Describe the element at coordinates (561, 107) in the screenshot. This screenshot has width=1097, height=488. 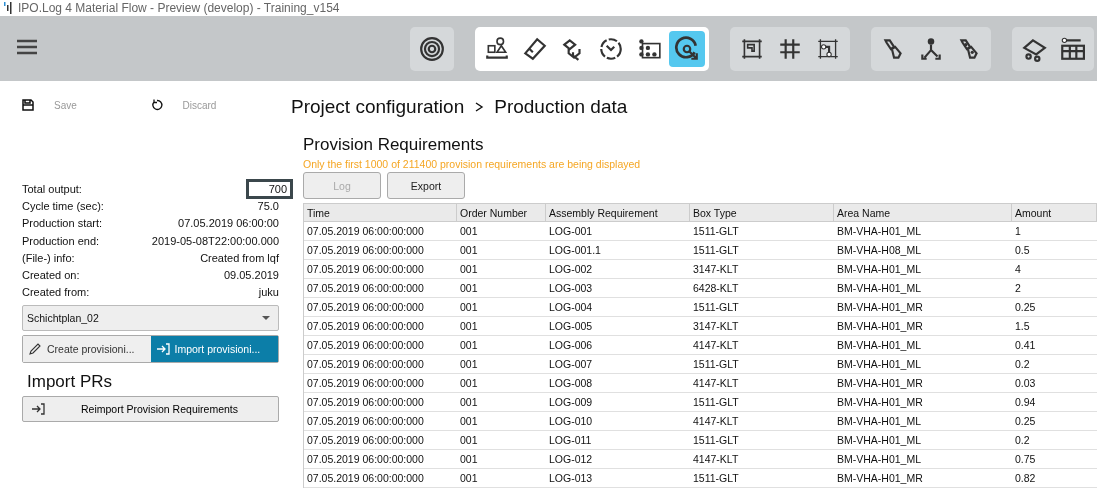
I see `breadcrumb-item: Production data` at that location.